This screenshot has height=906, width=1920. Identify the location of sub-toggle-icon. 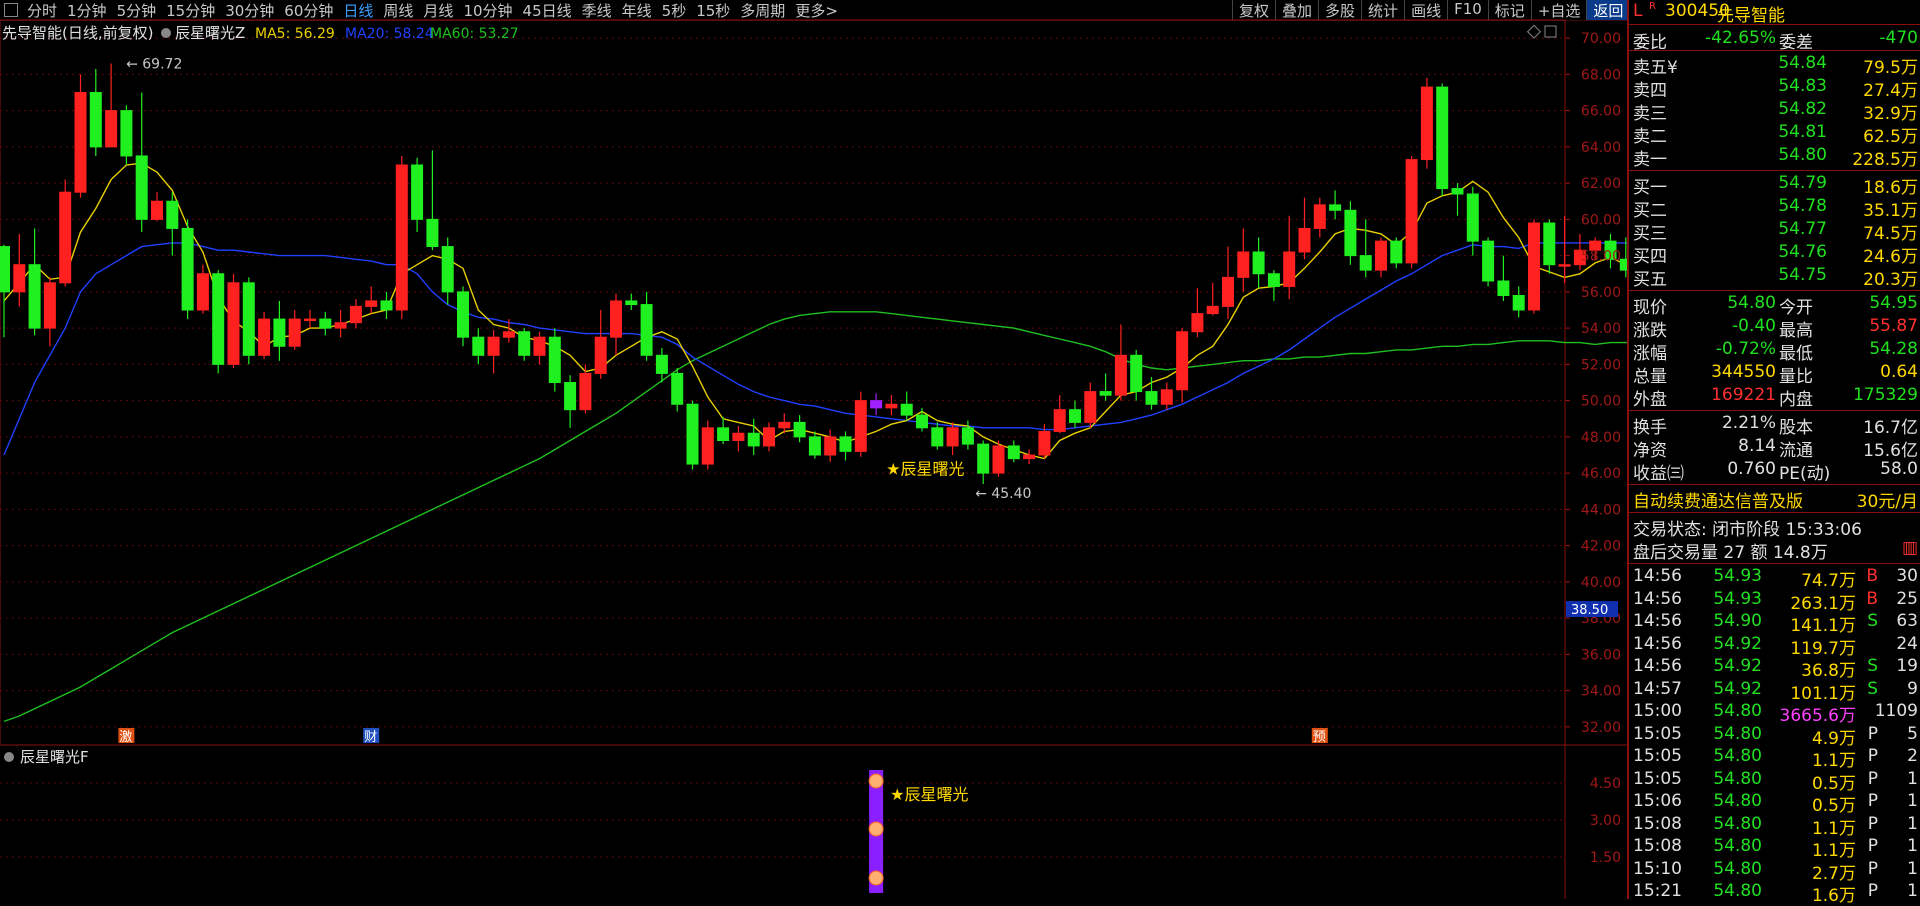
(9, 757).